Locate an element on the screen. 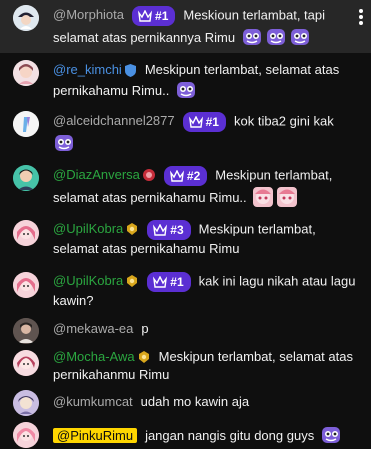 The width and height of the screenshot is (371, 449). author-name: @Mocha-Awa is located at coordinates (94, 356).